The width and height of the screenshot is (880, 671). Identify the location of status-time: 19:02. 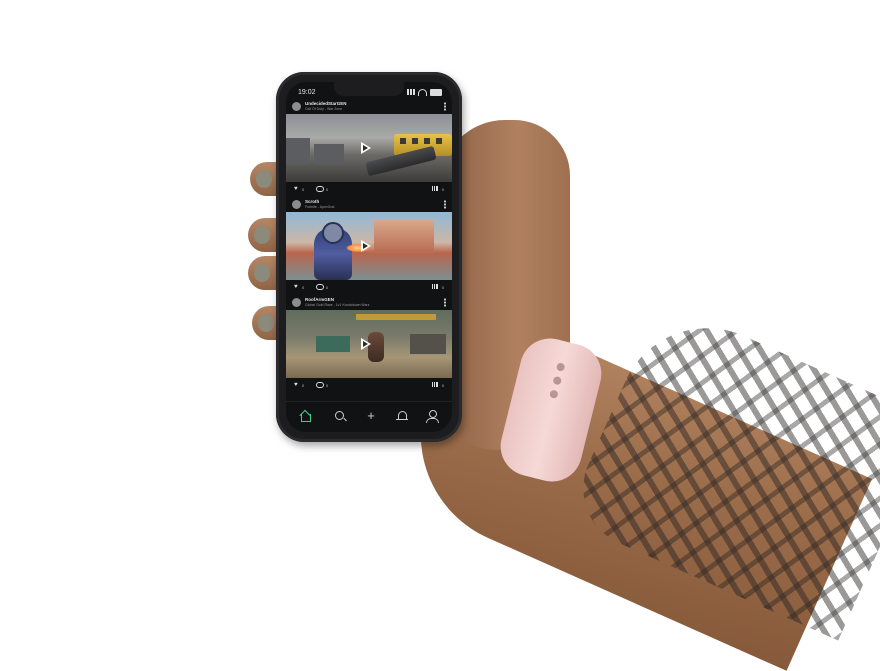
(307, 92).